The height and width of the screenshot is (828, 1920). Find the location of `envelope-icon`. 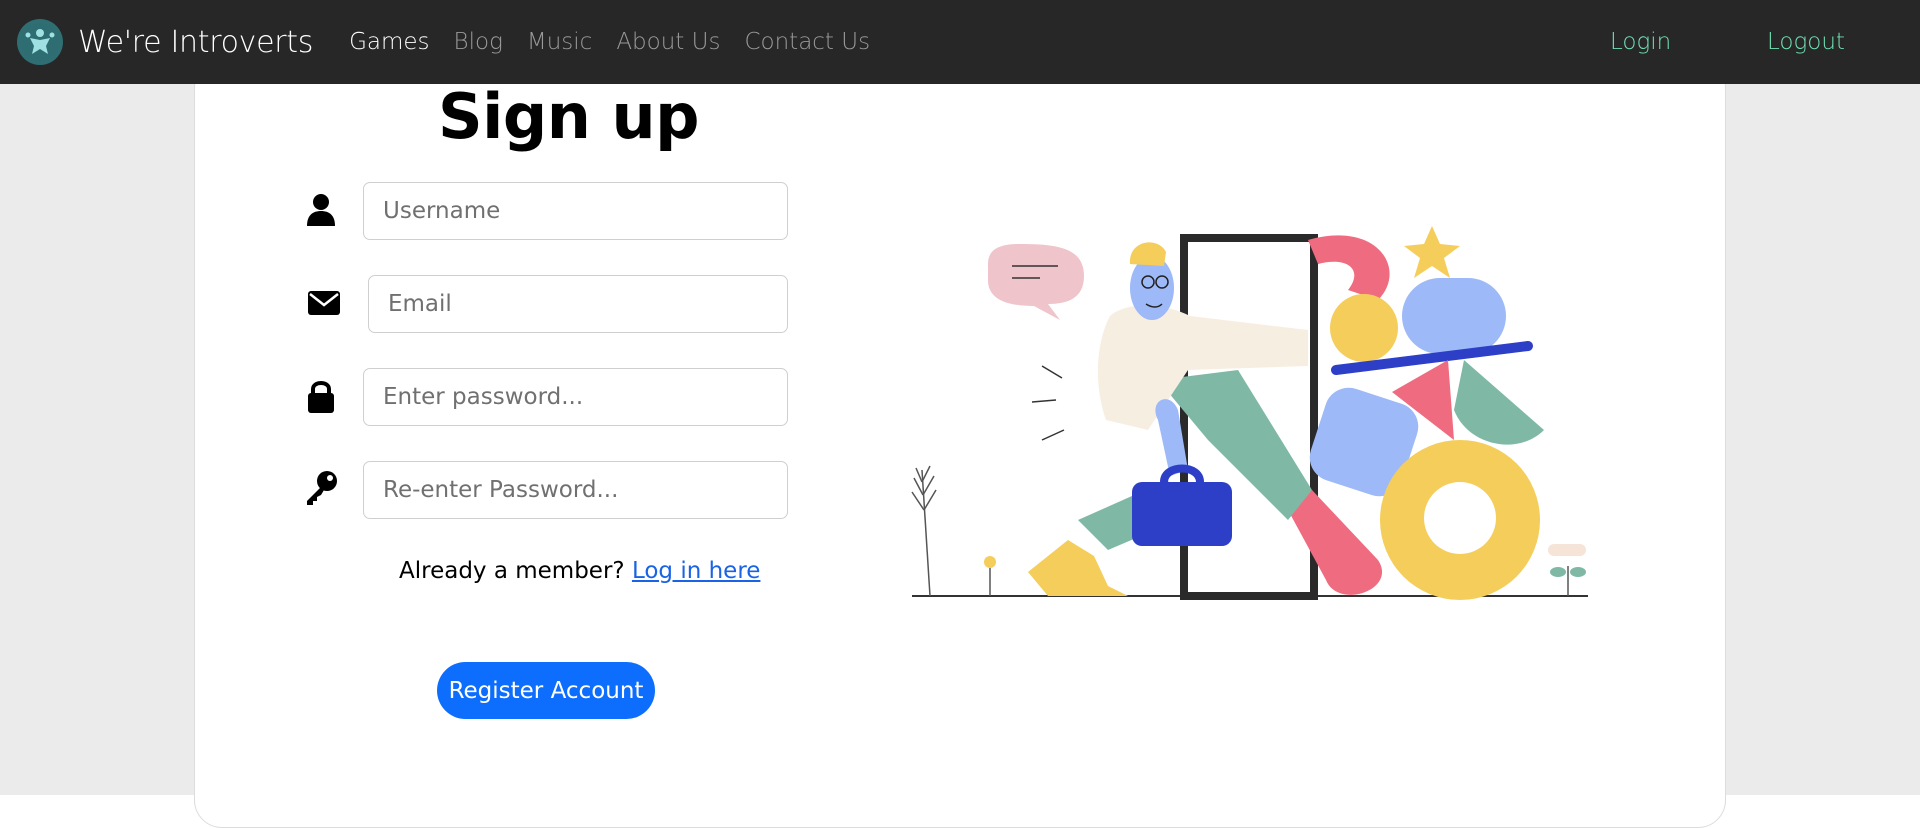

envelope-icon is located at coordinates (324, 303).